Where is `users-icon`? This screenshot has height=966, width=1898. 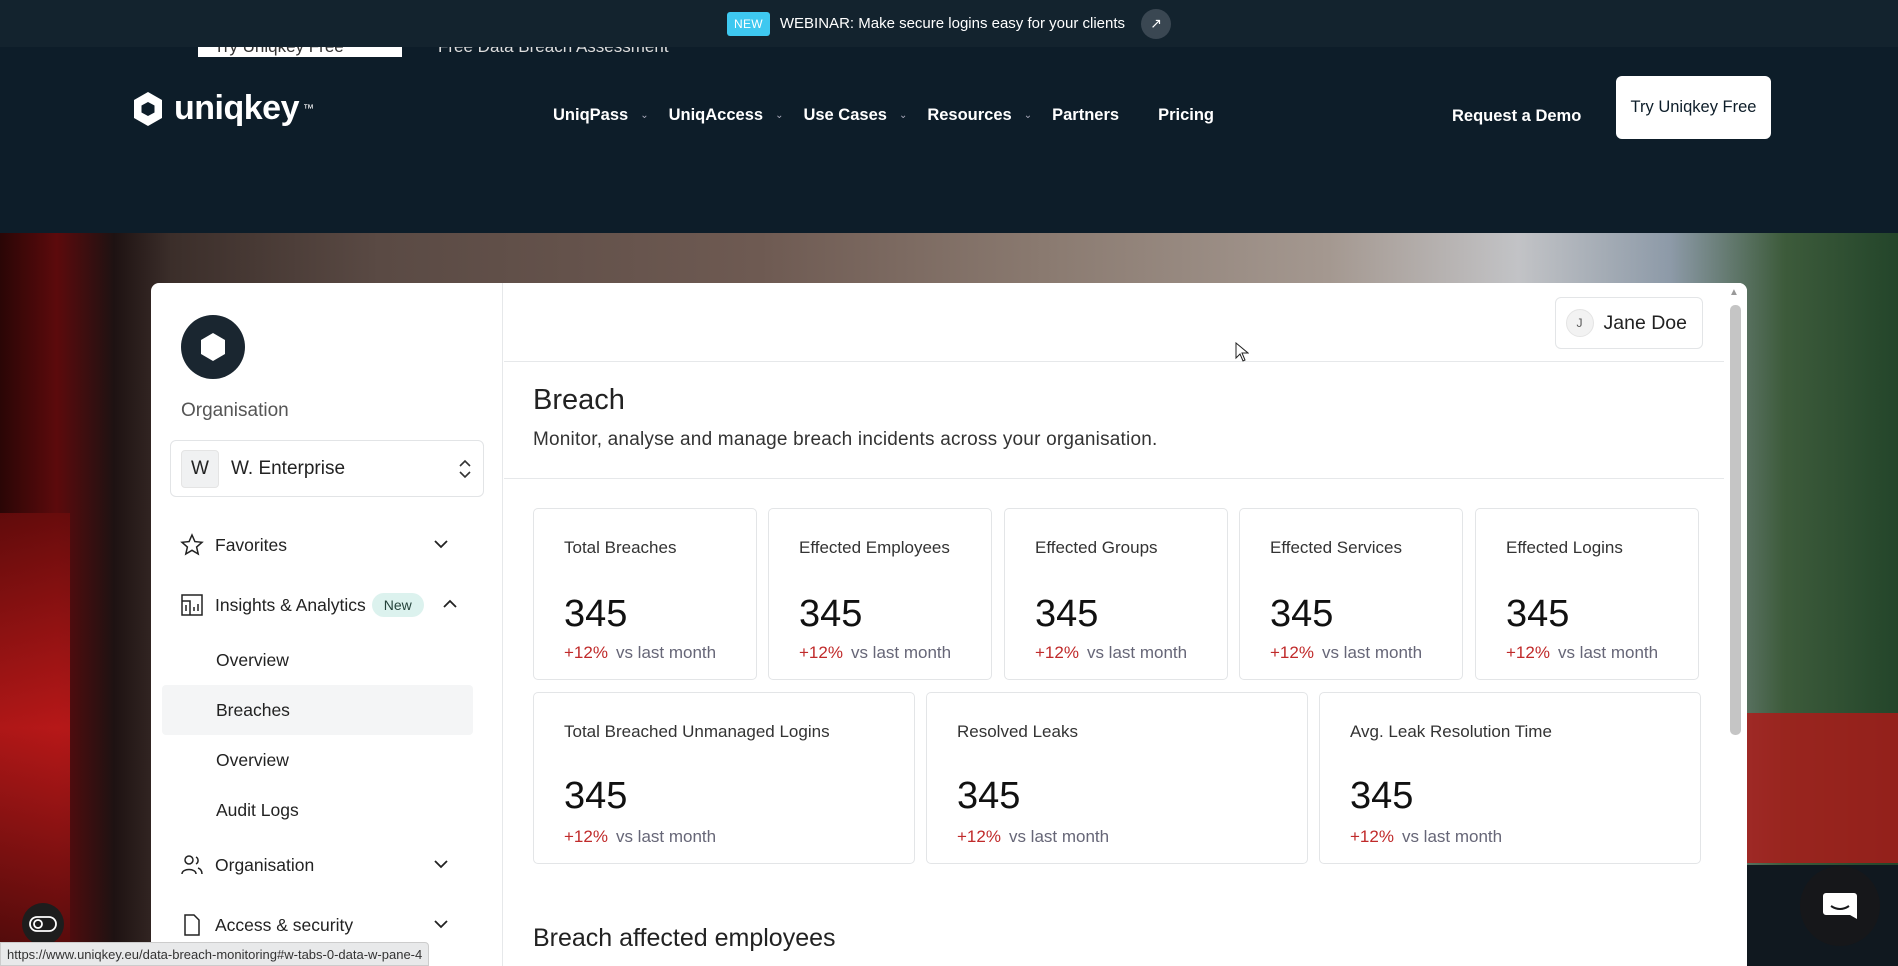
users-icon is located at coordinates (192, 865).